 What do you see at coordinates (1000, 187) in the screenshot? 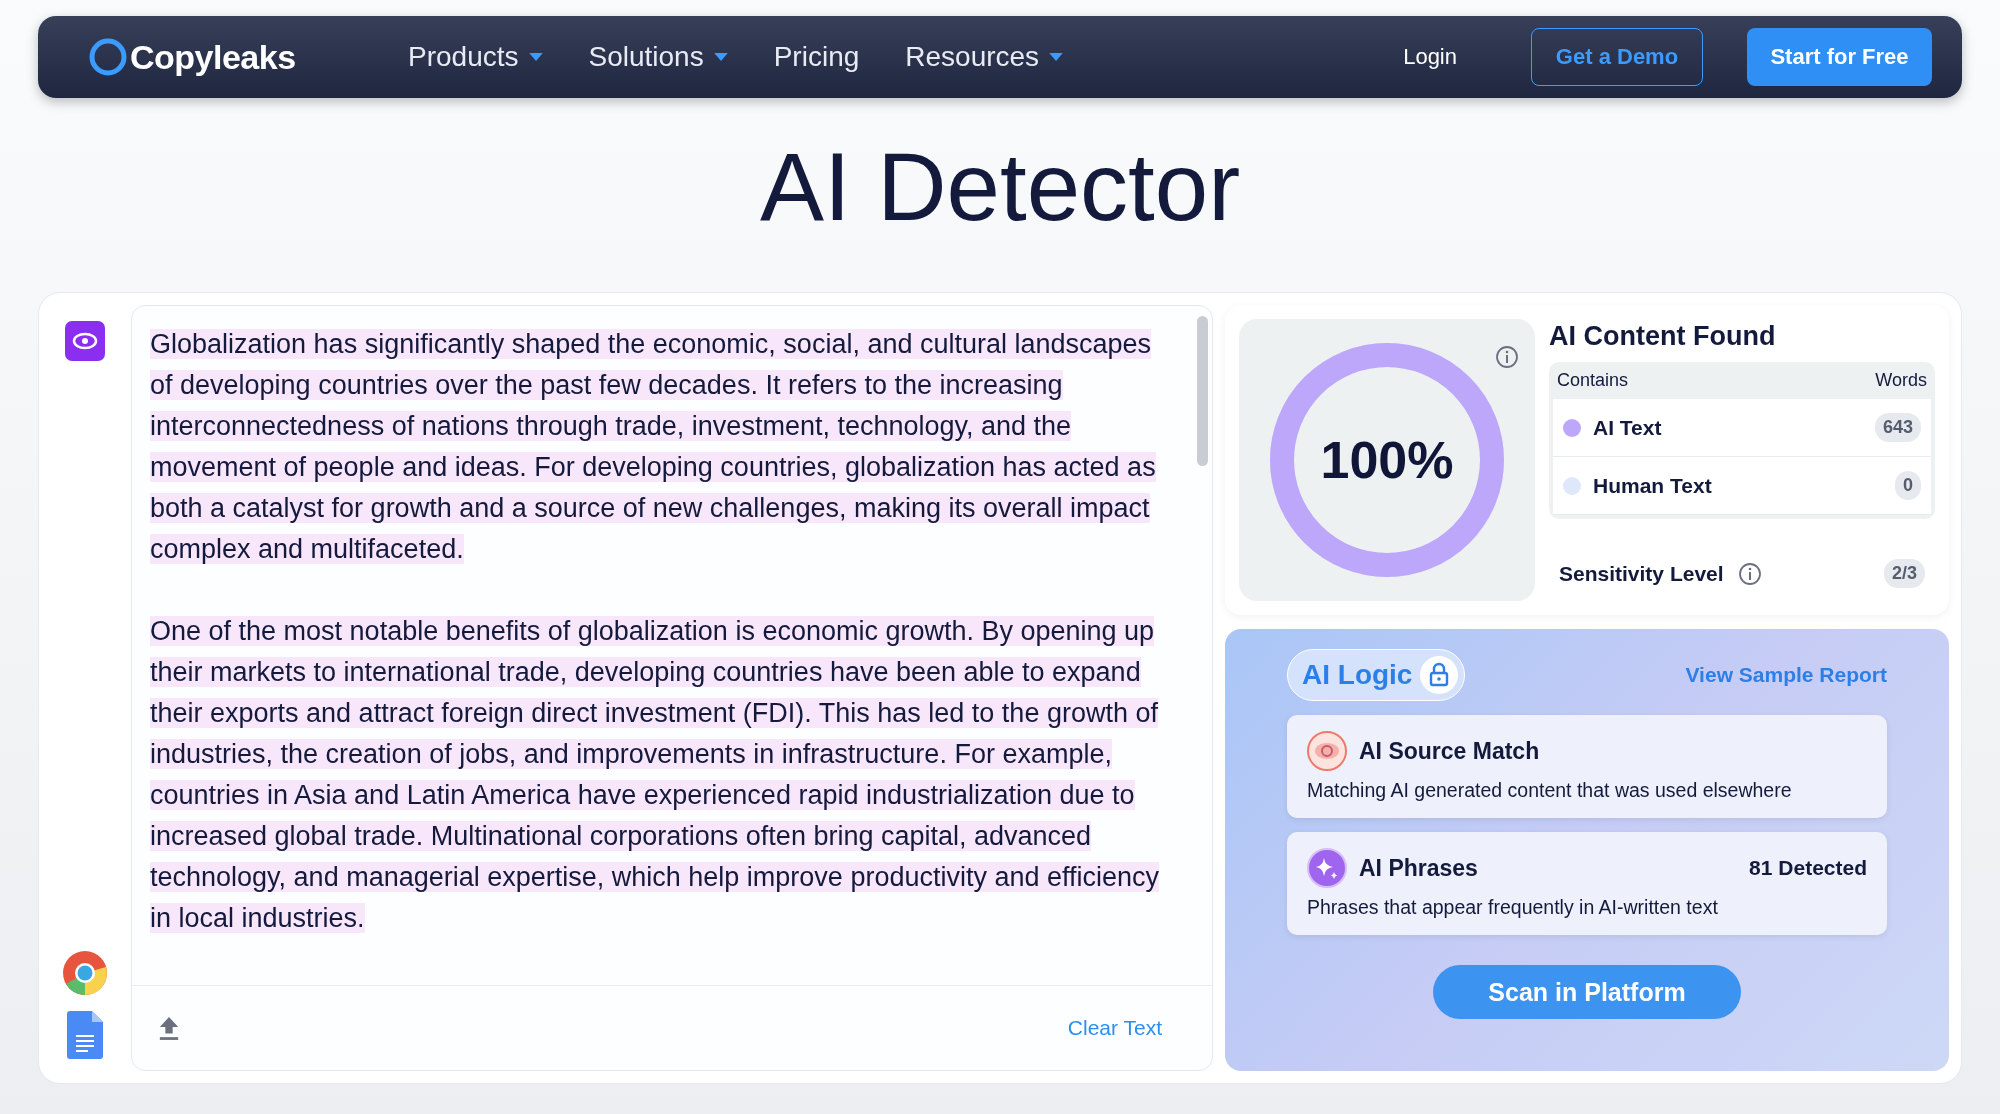
I see `page-title: AI Detector` at bounding box center [1000, 187].